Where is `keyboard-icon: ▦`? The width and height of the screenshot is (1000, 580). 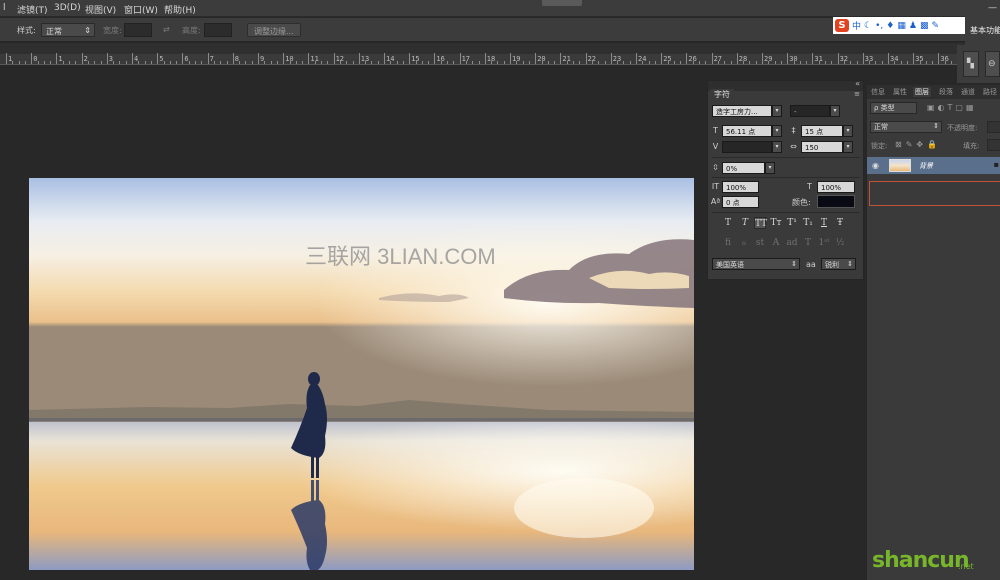 keyboard-icon: ▦ is located at coordinates (901, 26).